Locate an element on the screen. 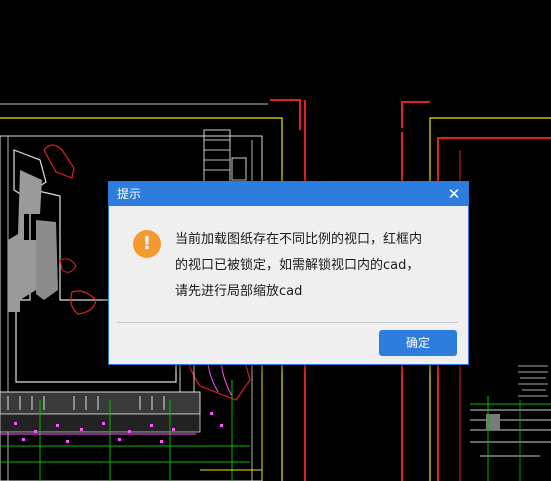  left-sheet-red-corner is located at coordinates (285, 114).